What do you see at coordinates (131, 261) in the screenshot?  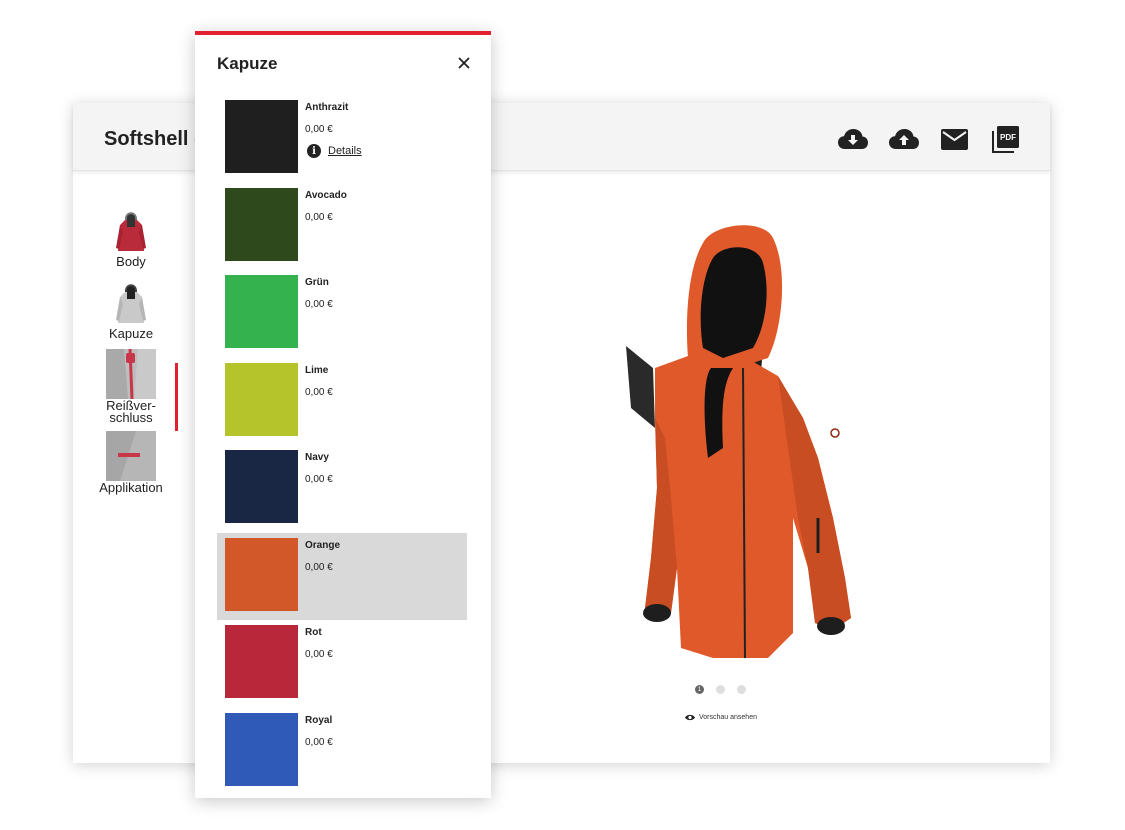 I see `tab-label: Body` at bounding box center [131, 261].